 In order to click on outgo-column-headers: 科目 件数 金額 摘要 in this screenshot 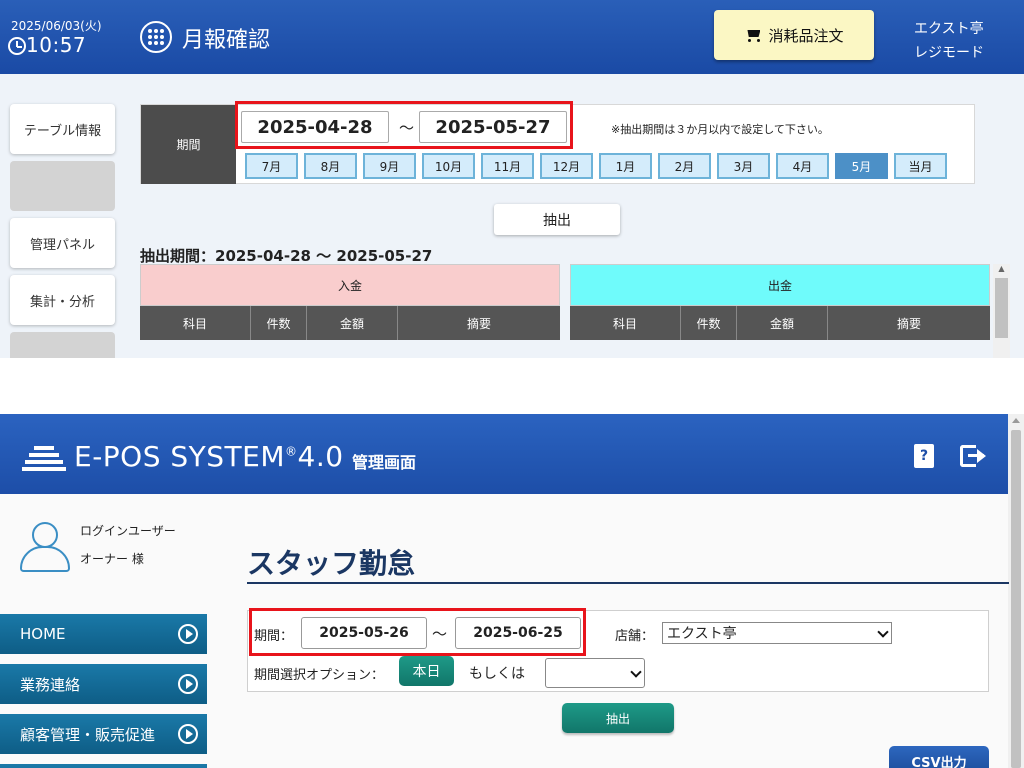, I will do `click(780, 323)`.